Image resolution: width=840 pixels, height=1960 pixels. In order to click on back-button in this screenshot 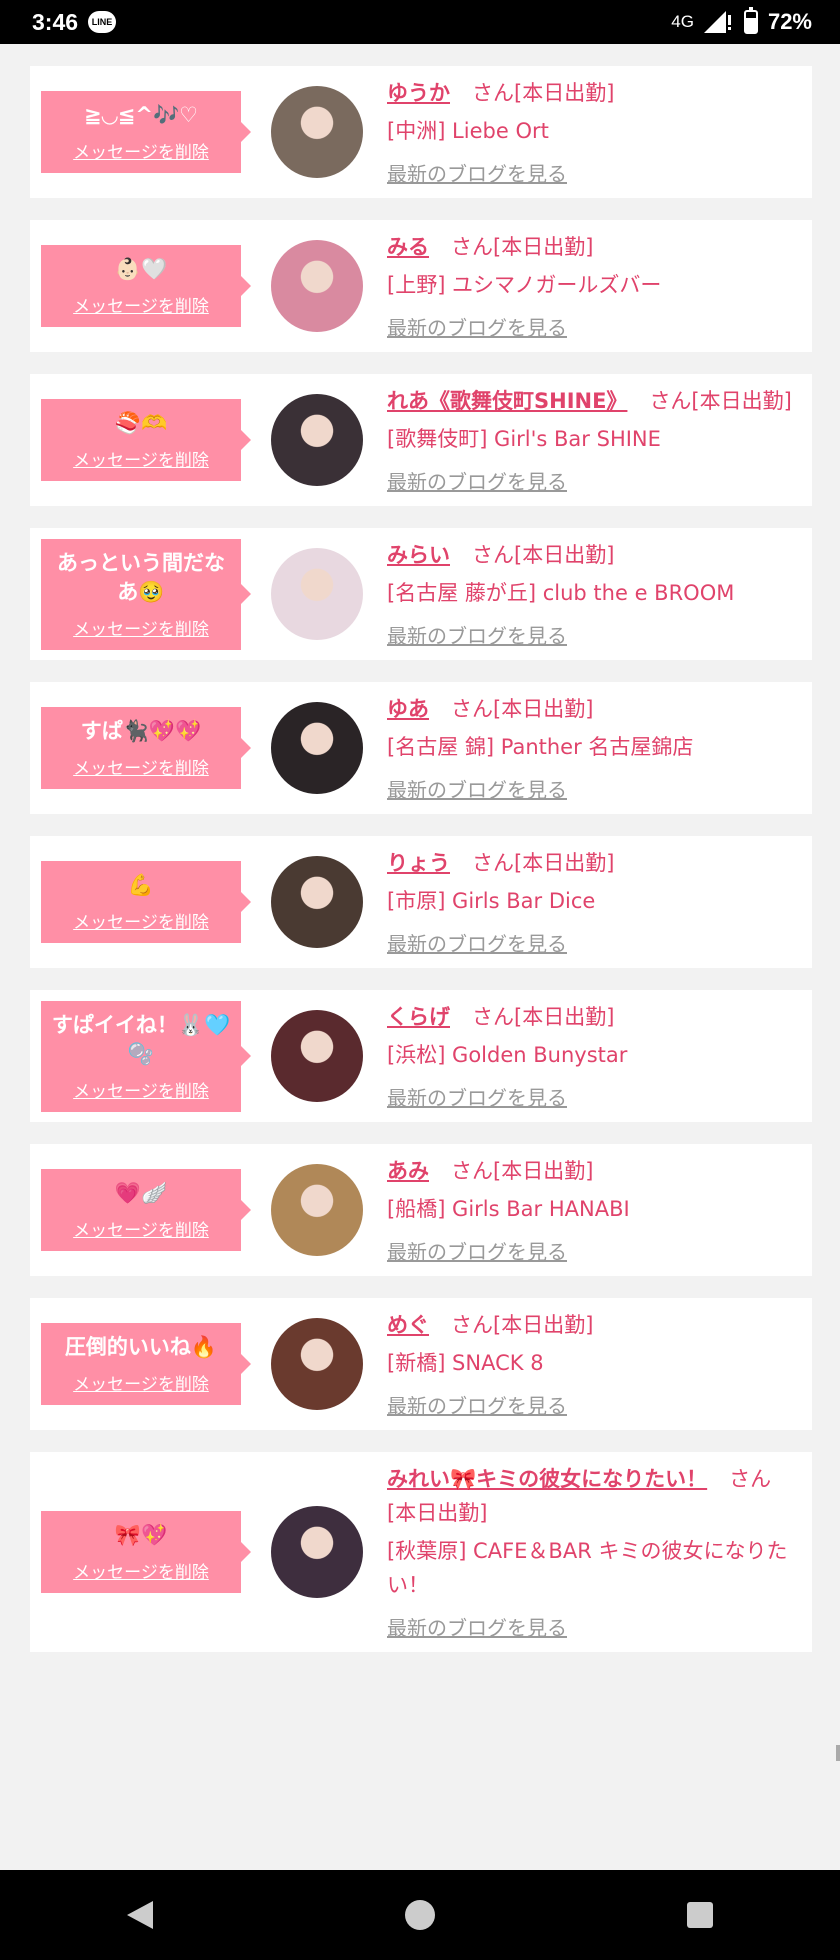, I will do `click(140, 1915)`.